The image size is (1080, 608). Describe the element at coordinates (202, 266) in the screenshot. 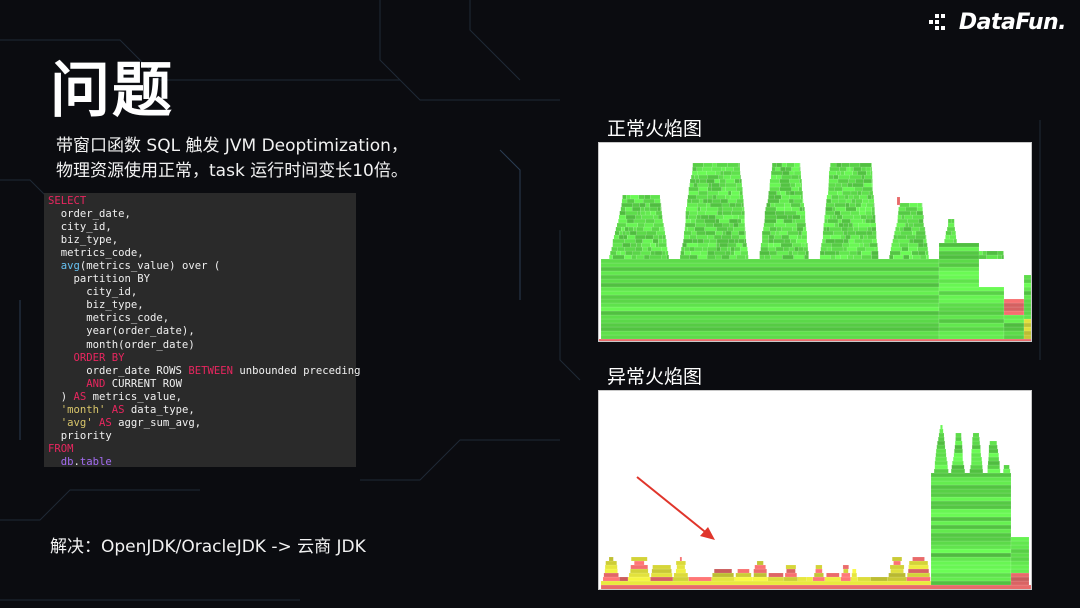

I see `code-line: avg(metrics_value) over (` at that location.